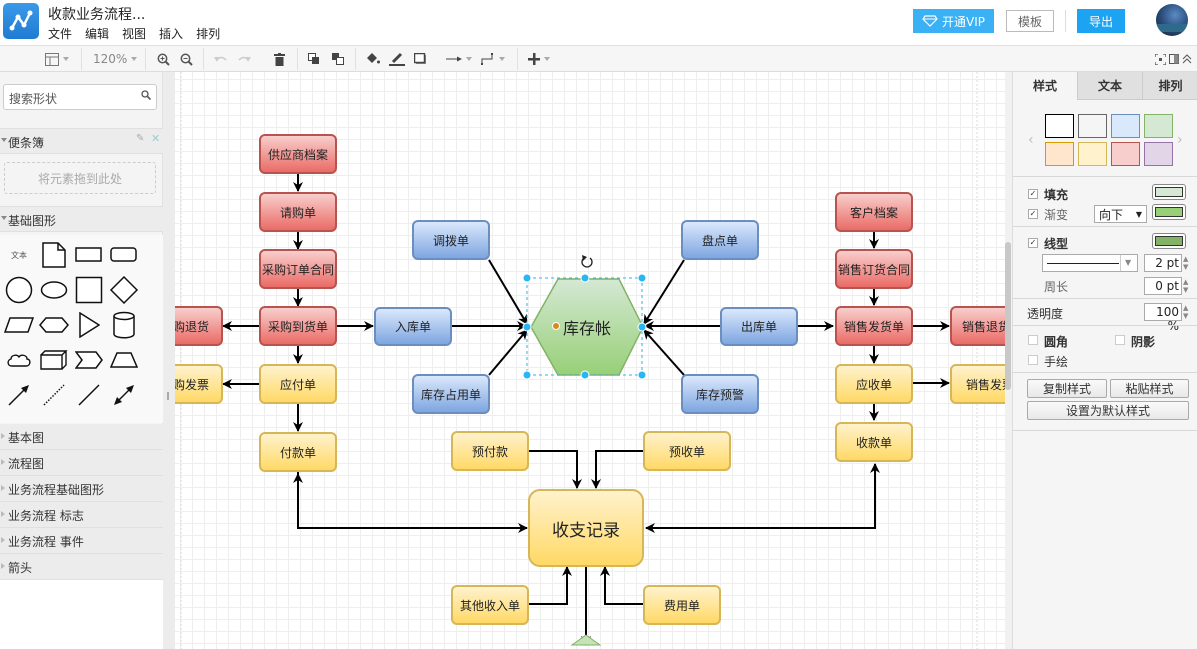 The height and width of the screenshot is (649, 1197). I want to click on node-sales-contract: 销售订货合同, so click(874, 269).